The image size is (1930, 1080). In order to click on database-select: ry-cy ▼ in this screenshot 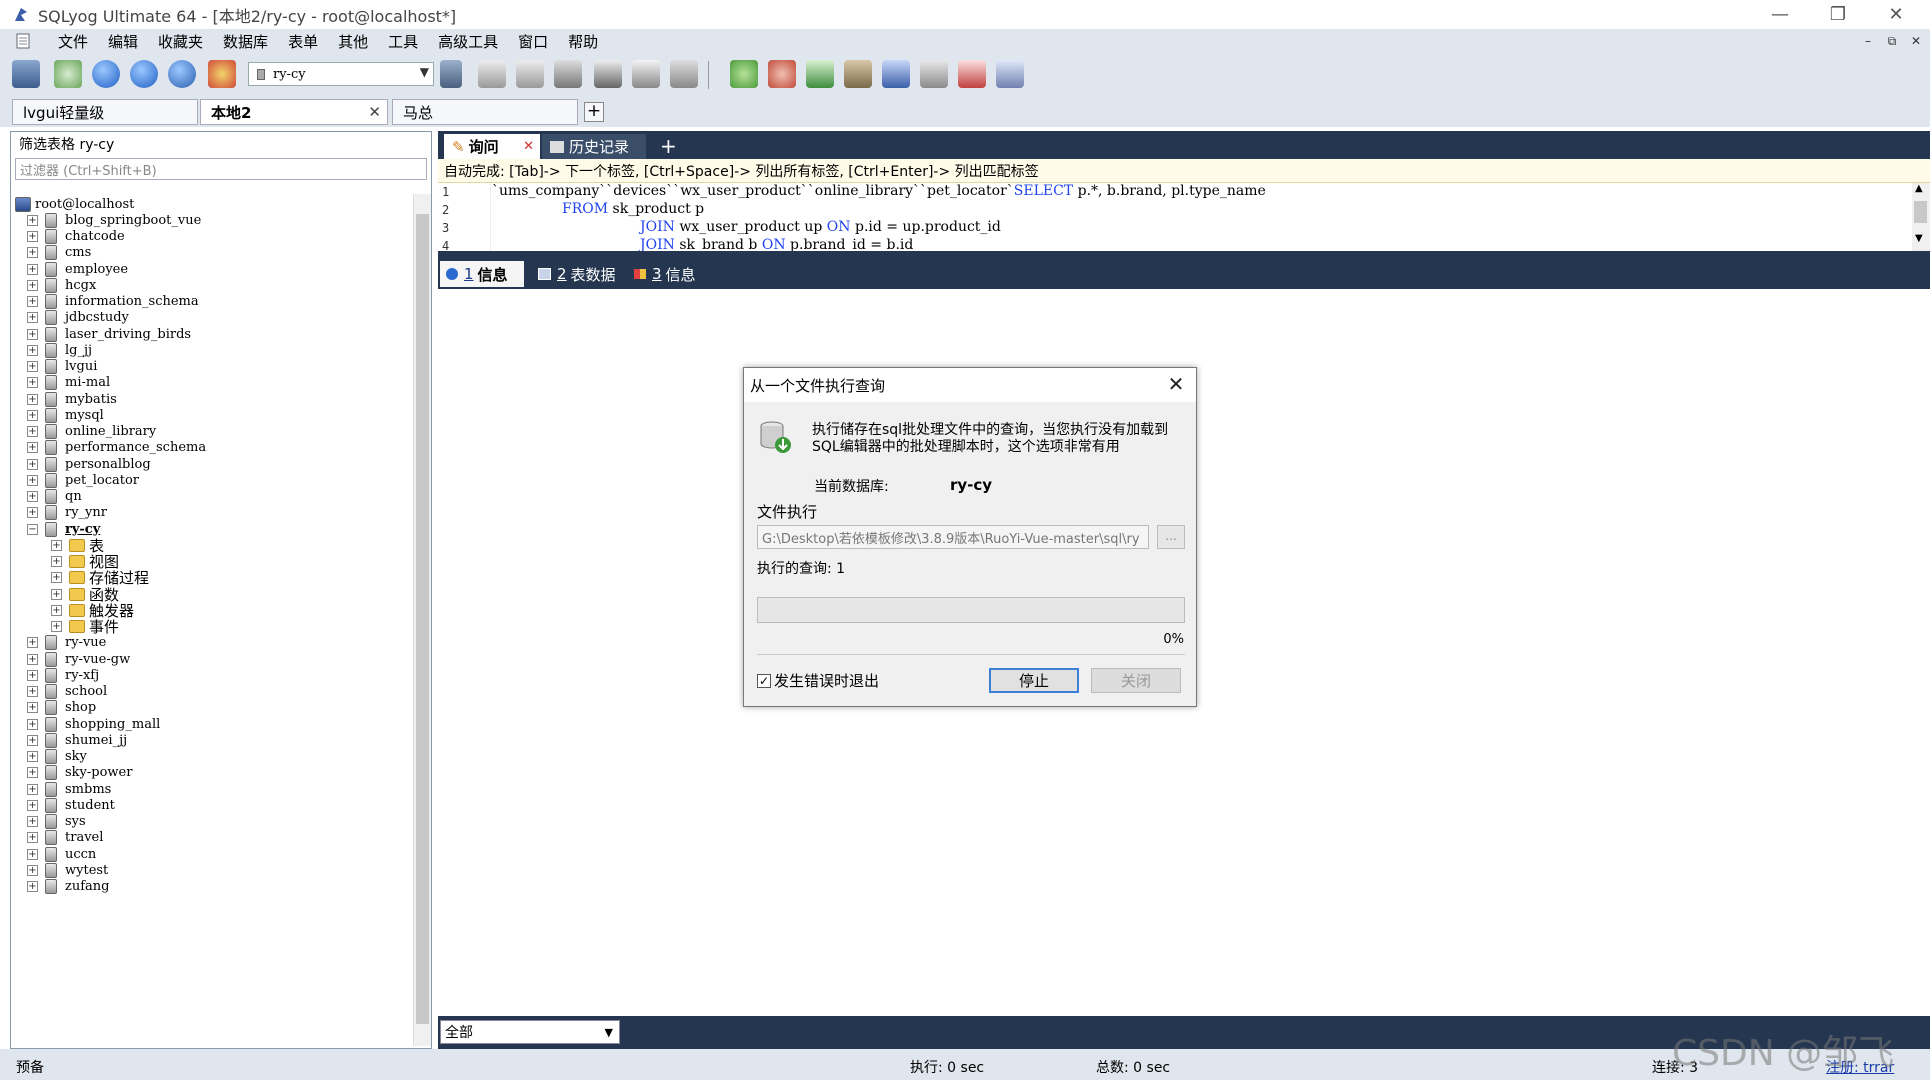, I will do `click(341, 74)`.